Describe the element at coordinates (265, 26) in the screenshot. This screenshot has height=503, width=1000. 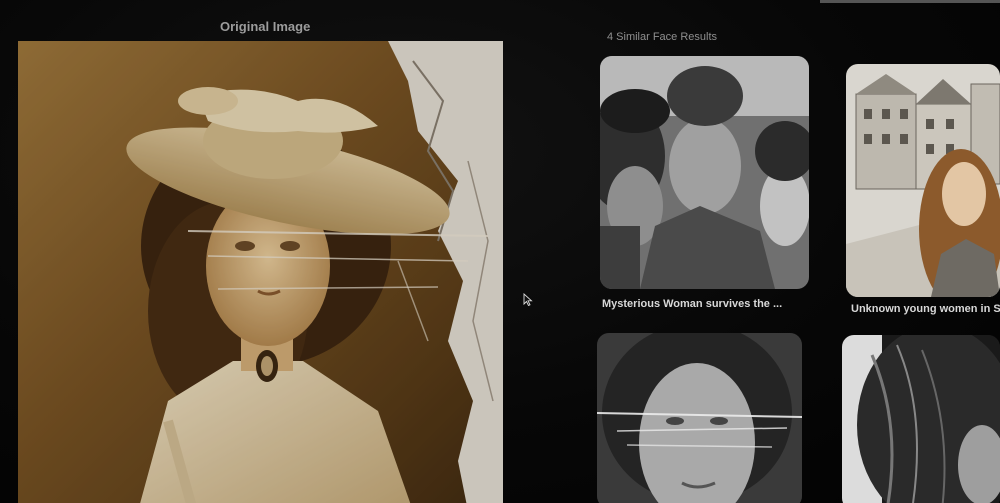
I see `original-image-title: Original Image` at that location.